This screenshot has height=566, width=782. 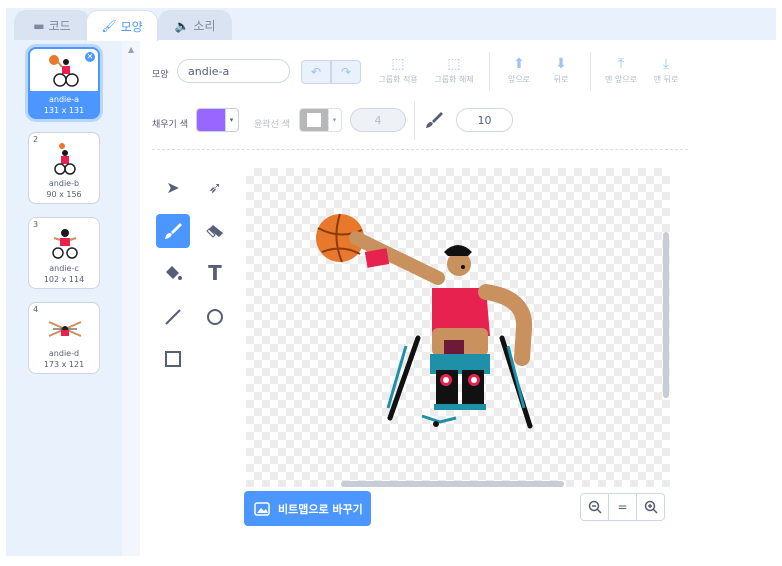 What do you see at coordinates (434, 122) in the screenshot?
I see `brush-size-icon` at bounding box center [434, 122].